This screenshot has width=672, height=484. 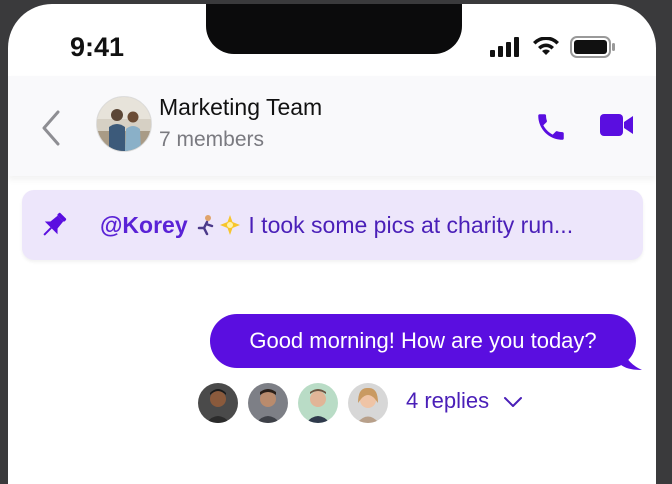 I want to click on battery-icon, so click(x=592, y=47).